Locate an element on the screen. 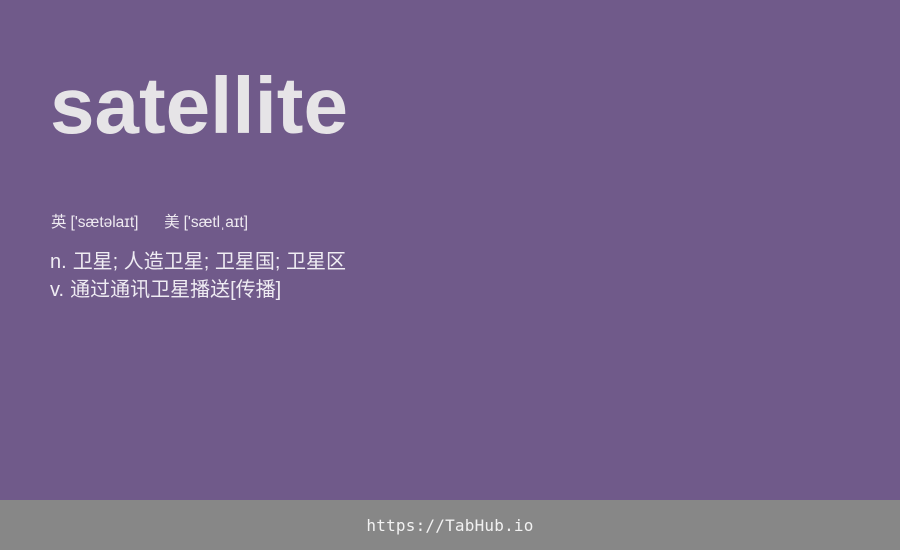  footer-bar: https://TabHub.io is located at coordinates (450, 525).